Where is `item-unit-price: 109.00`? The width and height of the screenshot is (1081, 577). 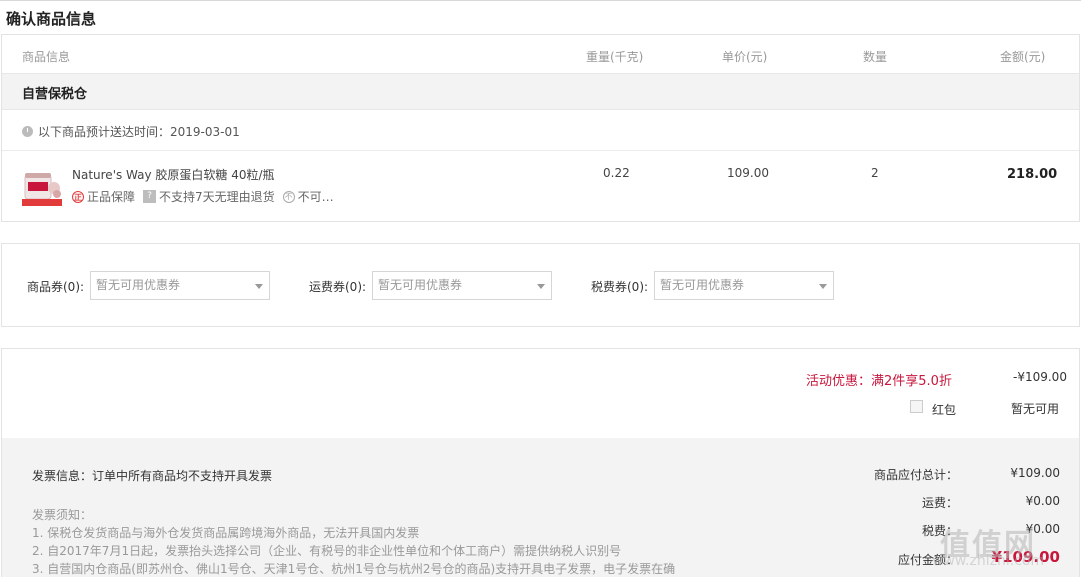
item-unit-price: 109.00 is located at coordinates (748, 173).